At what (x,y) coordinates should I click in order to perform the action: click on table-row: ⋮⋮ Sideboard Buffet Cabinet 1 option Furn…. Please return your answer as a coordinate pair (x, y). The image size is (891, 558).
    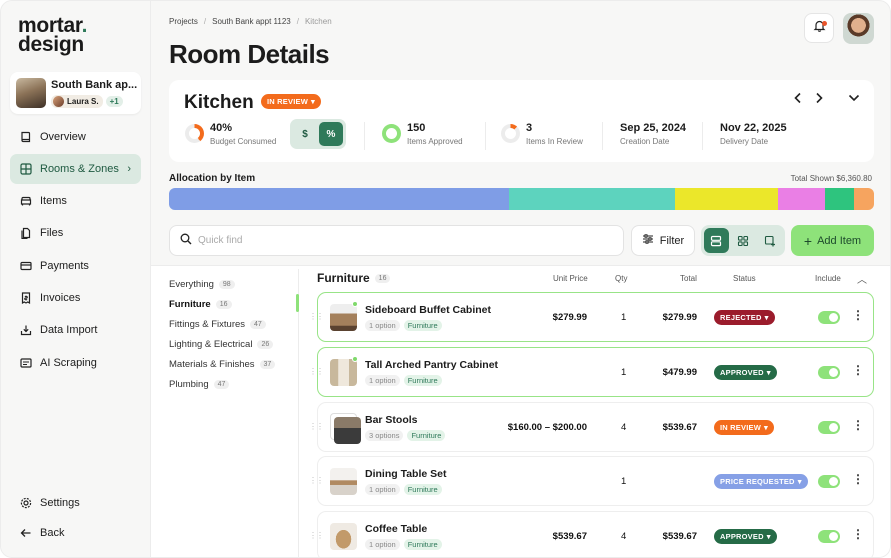
    Looking at the image, I should click on (591, 317).